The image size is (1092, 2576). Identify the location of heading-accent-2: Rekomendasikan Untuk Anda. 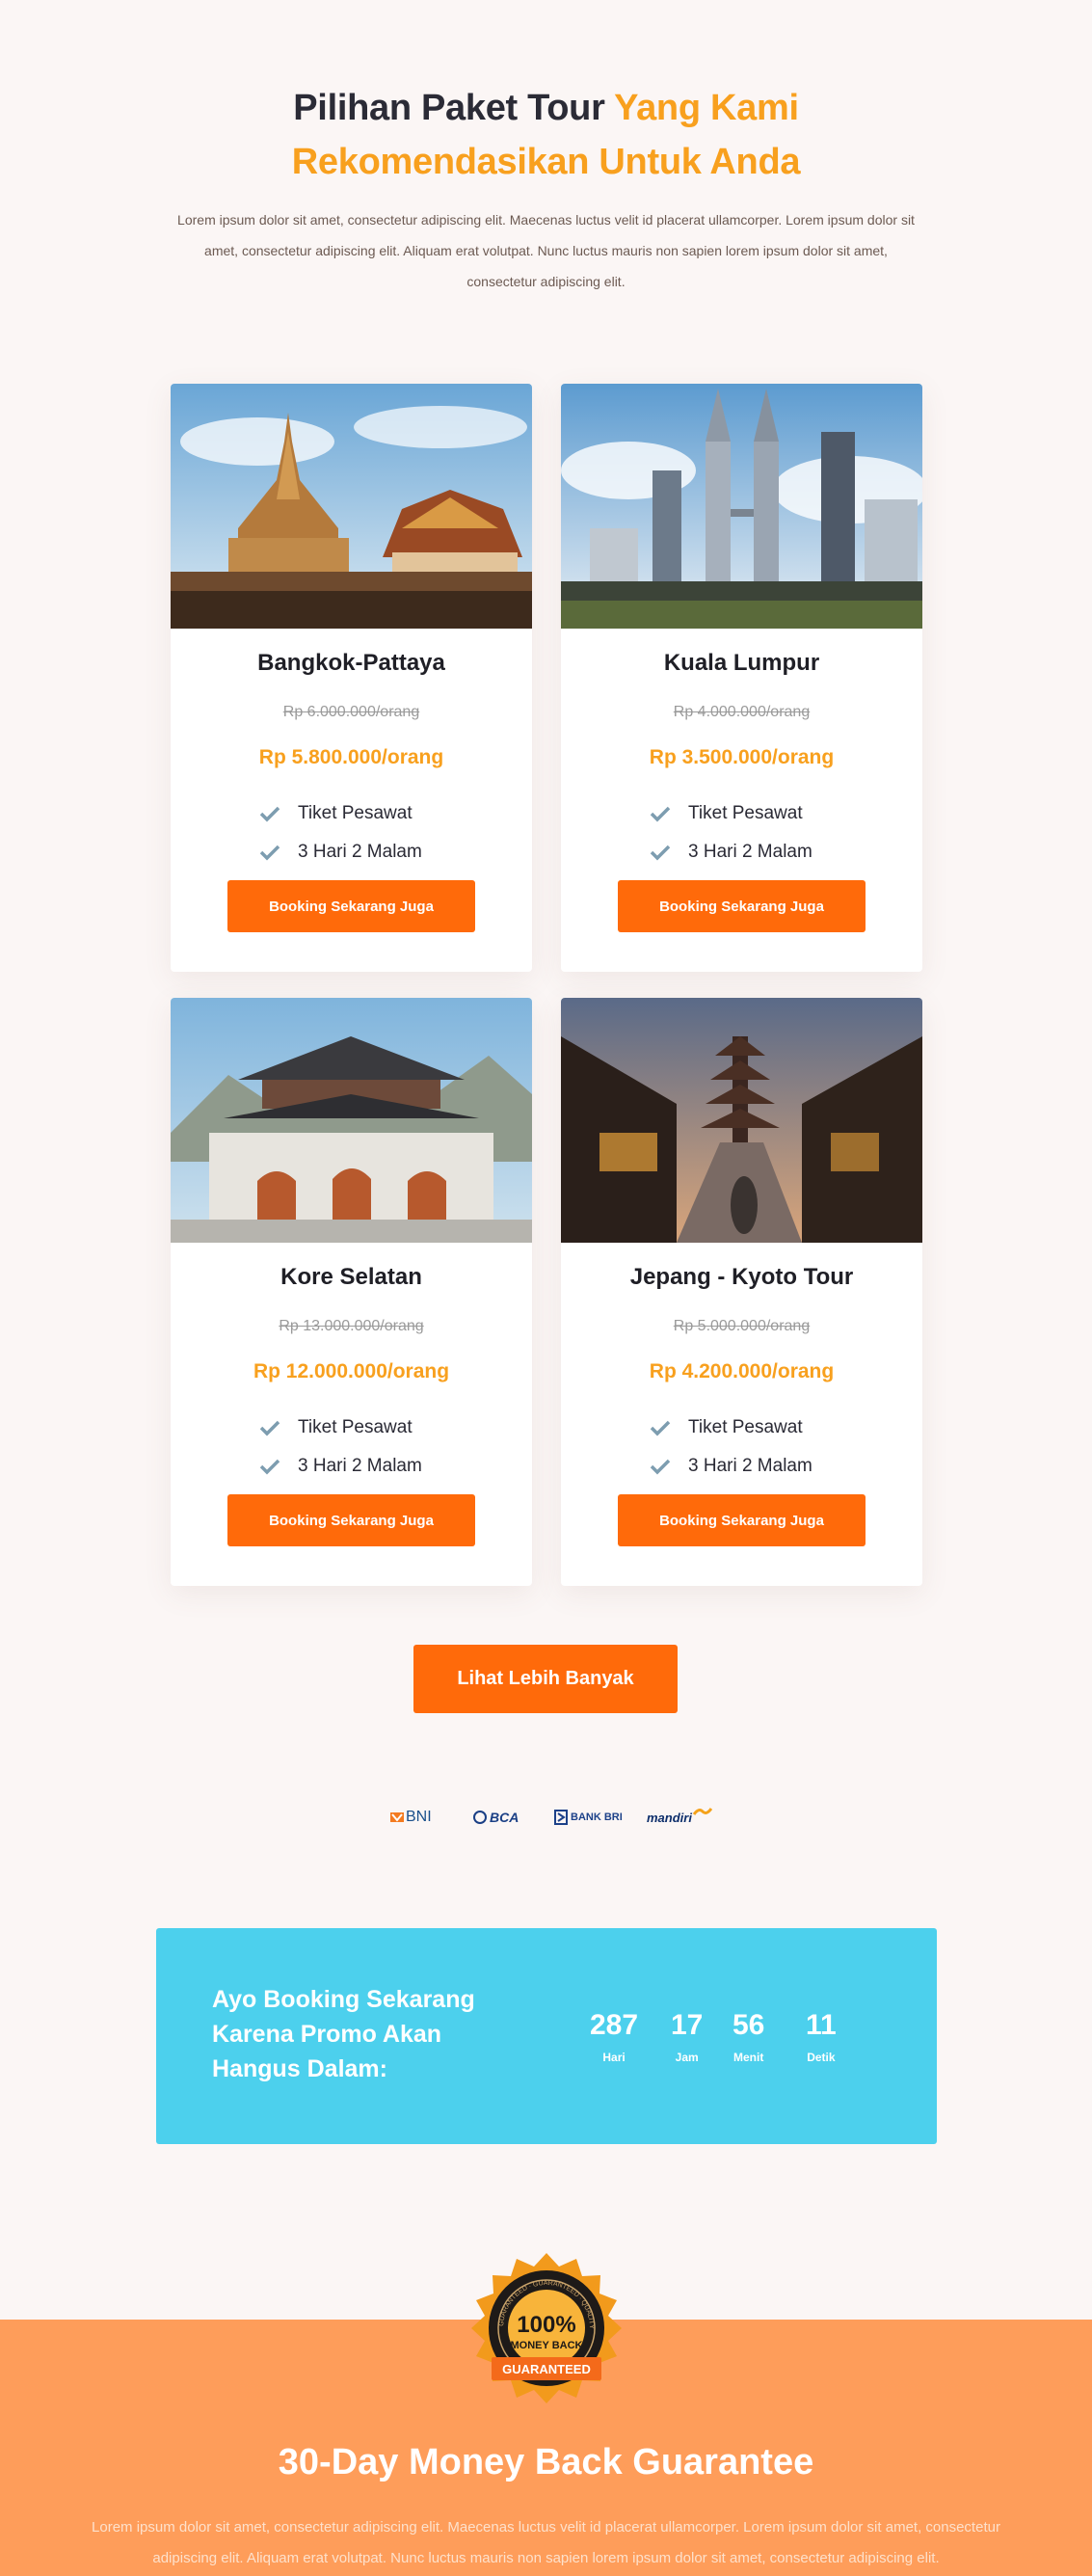
(546, 162).